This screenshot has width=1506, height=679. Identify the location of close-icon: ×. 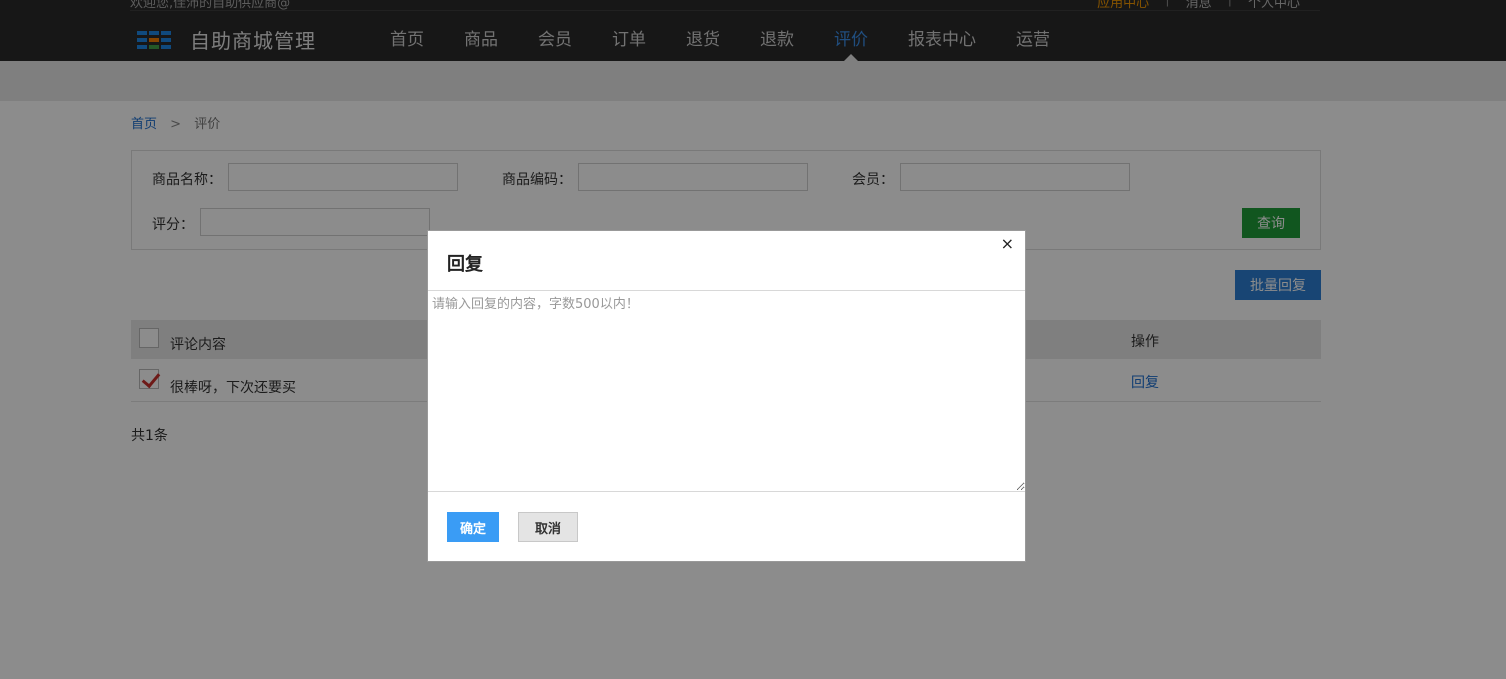
(1007, 244).